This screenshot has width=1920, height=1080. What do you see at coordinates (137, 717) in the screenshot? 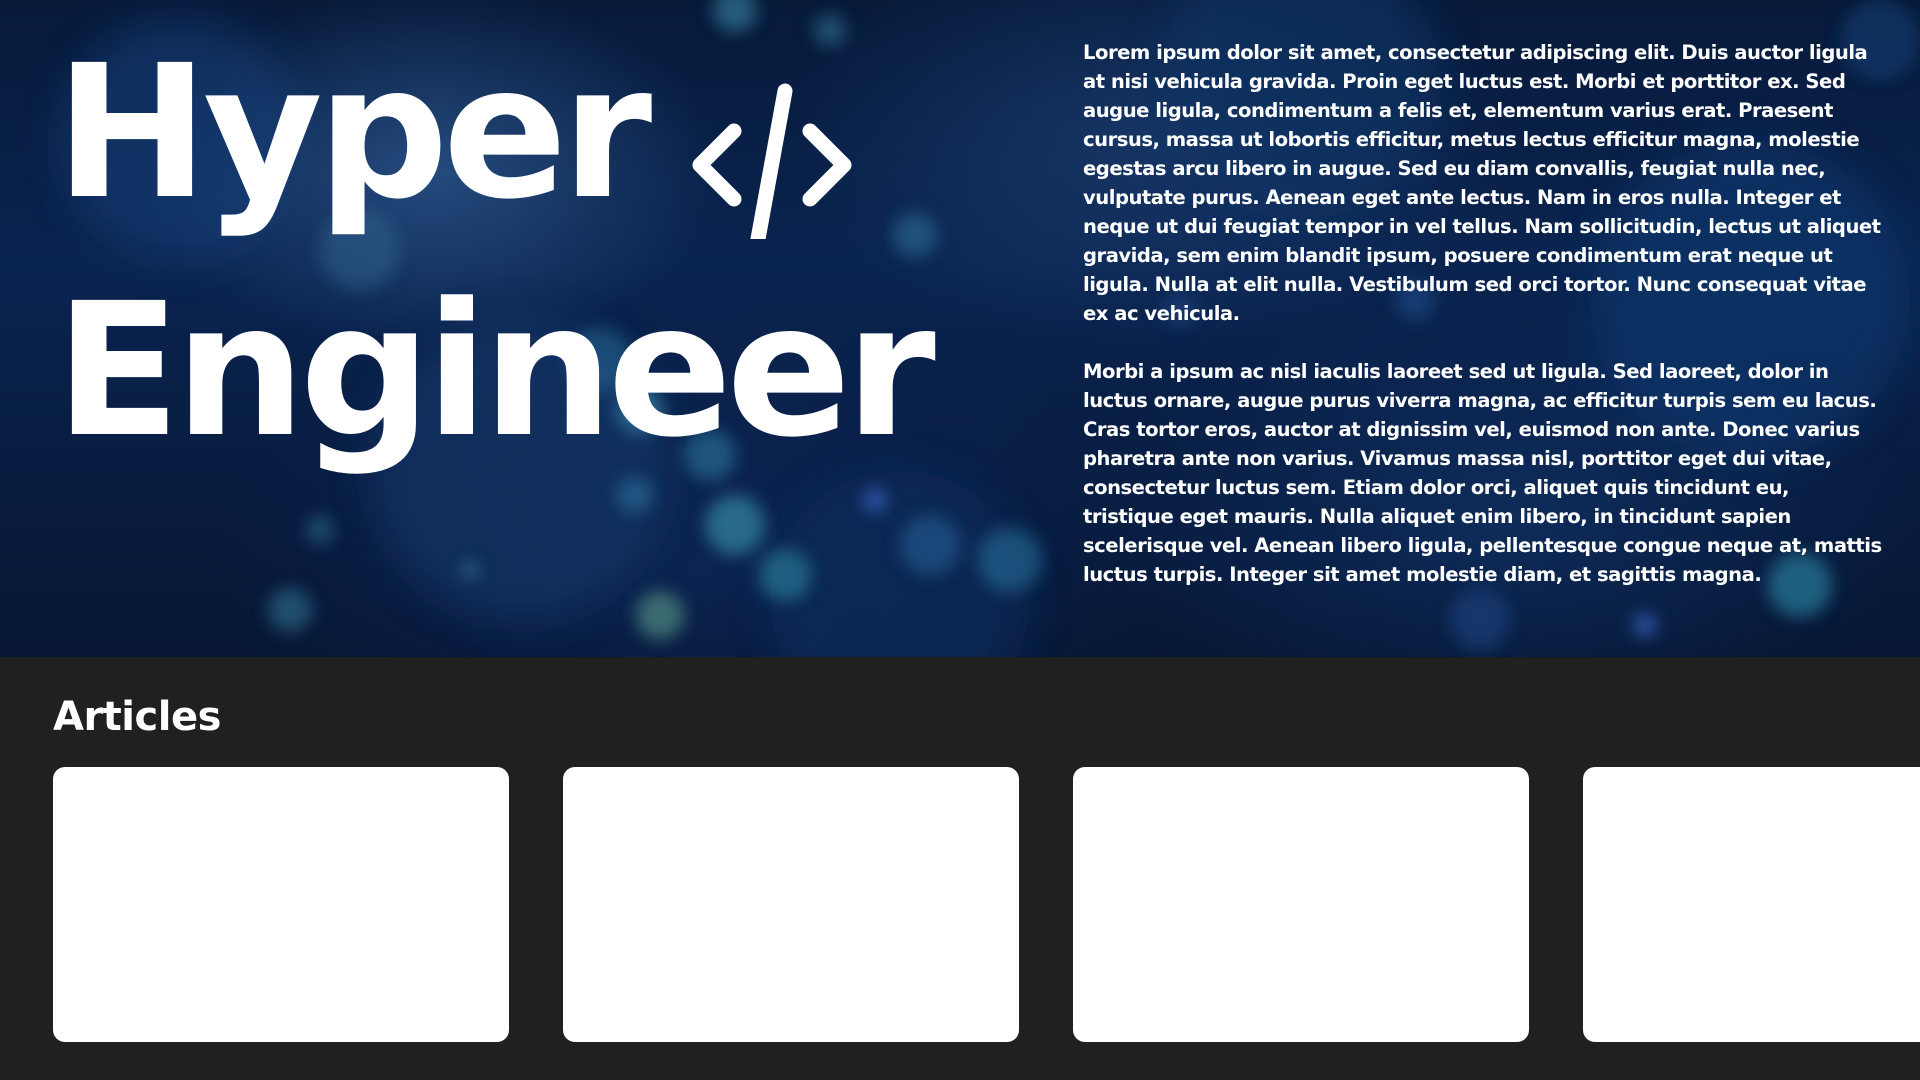
I see `articles-heading: Articles` at bounding box center [137, 717].